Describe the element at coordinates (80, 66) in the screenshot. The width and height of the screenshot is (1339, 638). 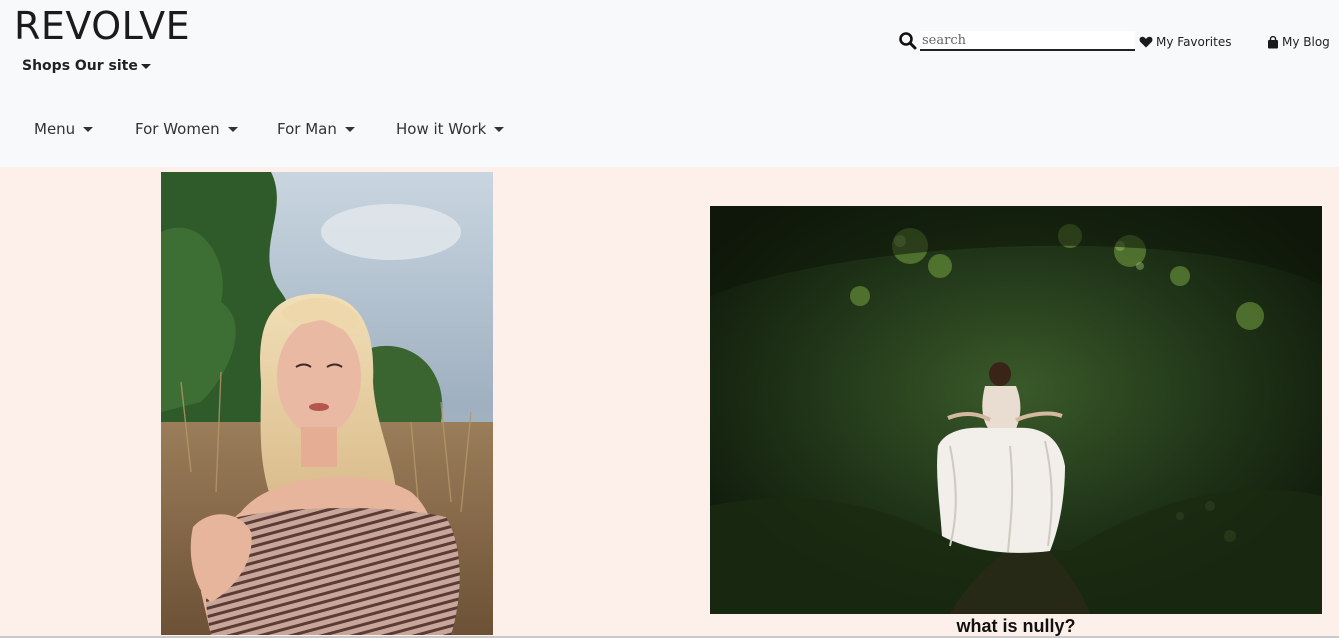
I see `shops-dropdown-label: Shops Our site` at that location.